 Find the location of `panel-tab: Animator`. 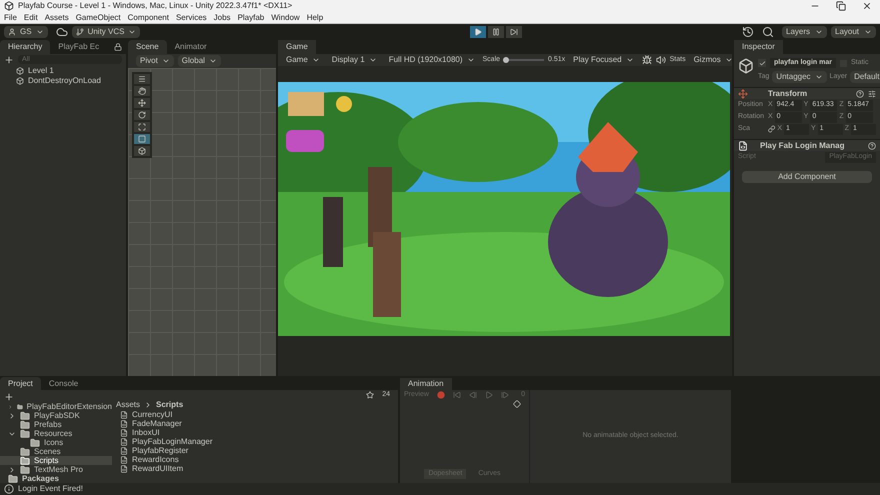

panel-tab: Animator is located at coordinates (190, 47).